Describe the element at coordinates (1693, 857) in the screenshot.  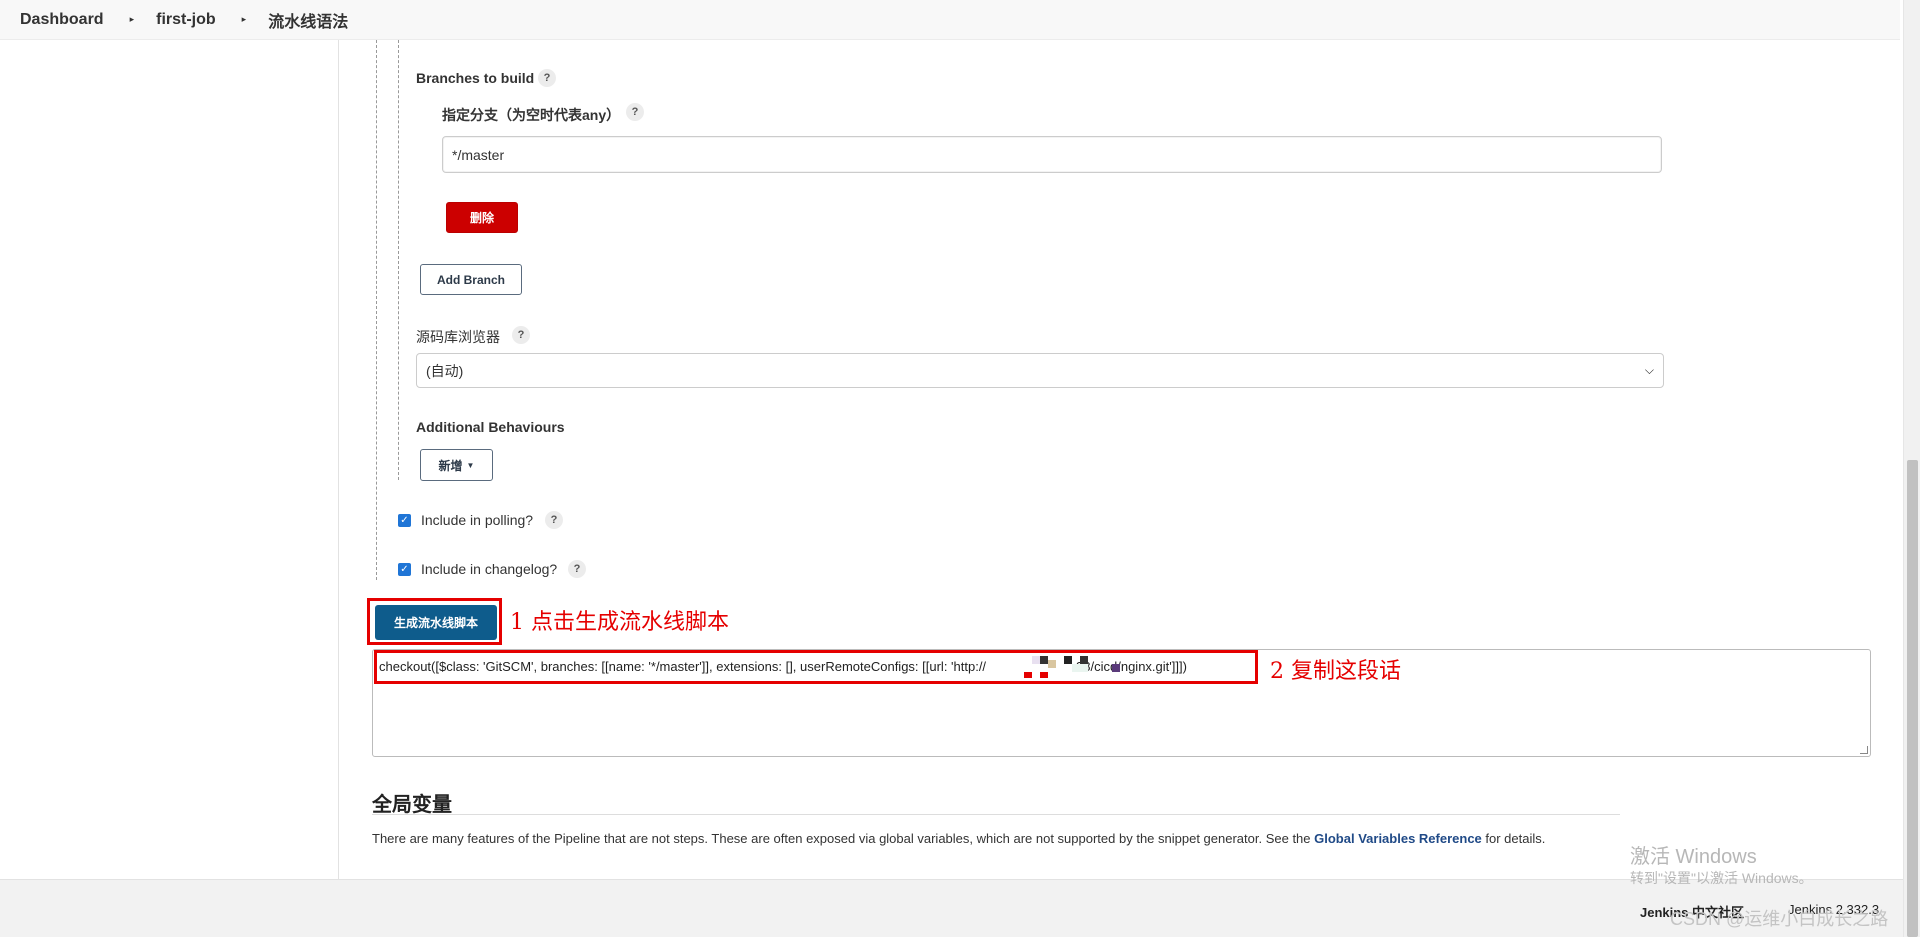
I see `windows-activation-title: 激活 Windows` at that location.